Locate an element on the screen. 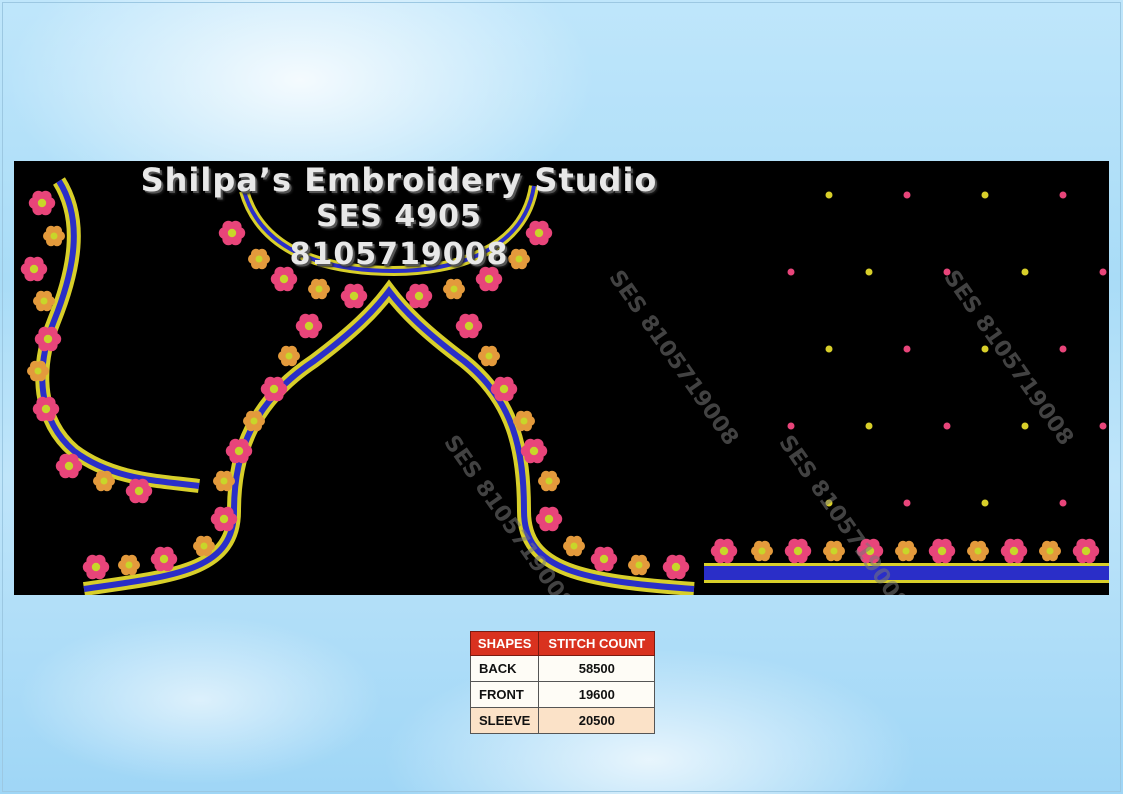 The width and height of the screenshot is (1123, 794). table-row: BACK 58500 is located at coordinates (562, 668).